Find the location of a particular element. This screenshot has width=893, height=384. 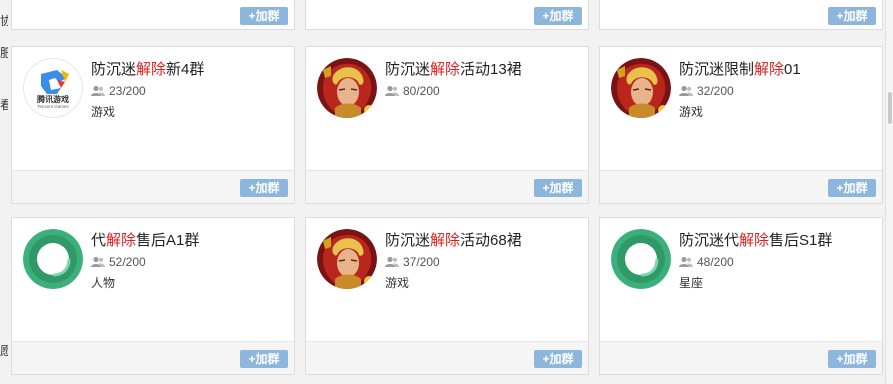

scrollbar-thumb is located at coordinates (890, 108).